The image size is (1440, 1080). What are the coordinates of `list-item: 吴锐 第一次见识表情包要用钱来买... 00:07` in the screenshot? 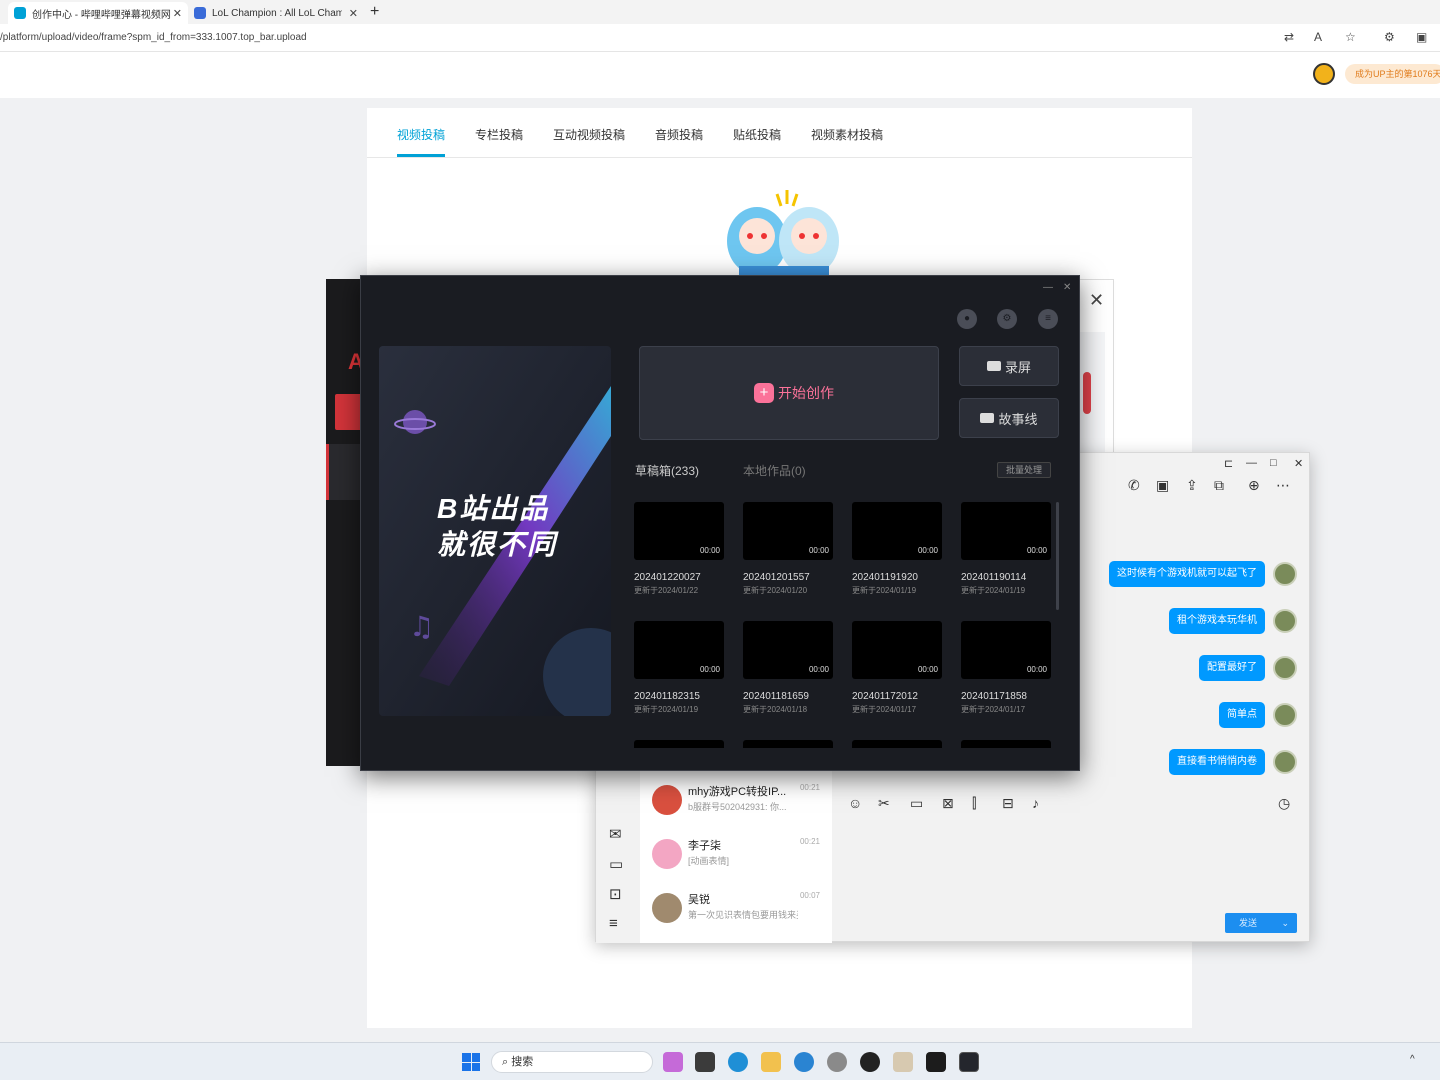 It's located at (736, 910).